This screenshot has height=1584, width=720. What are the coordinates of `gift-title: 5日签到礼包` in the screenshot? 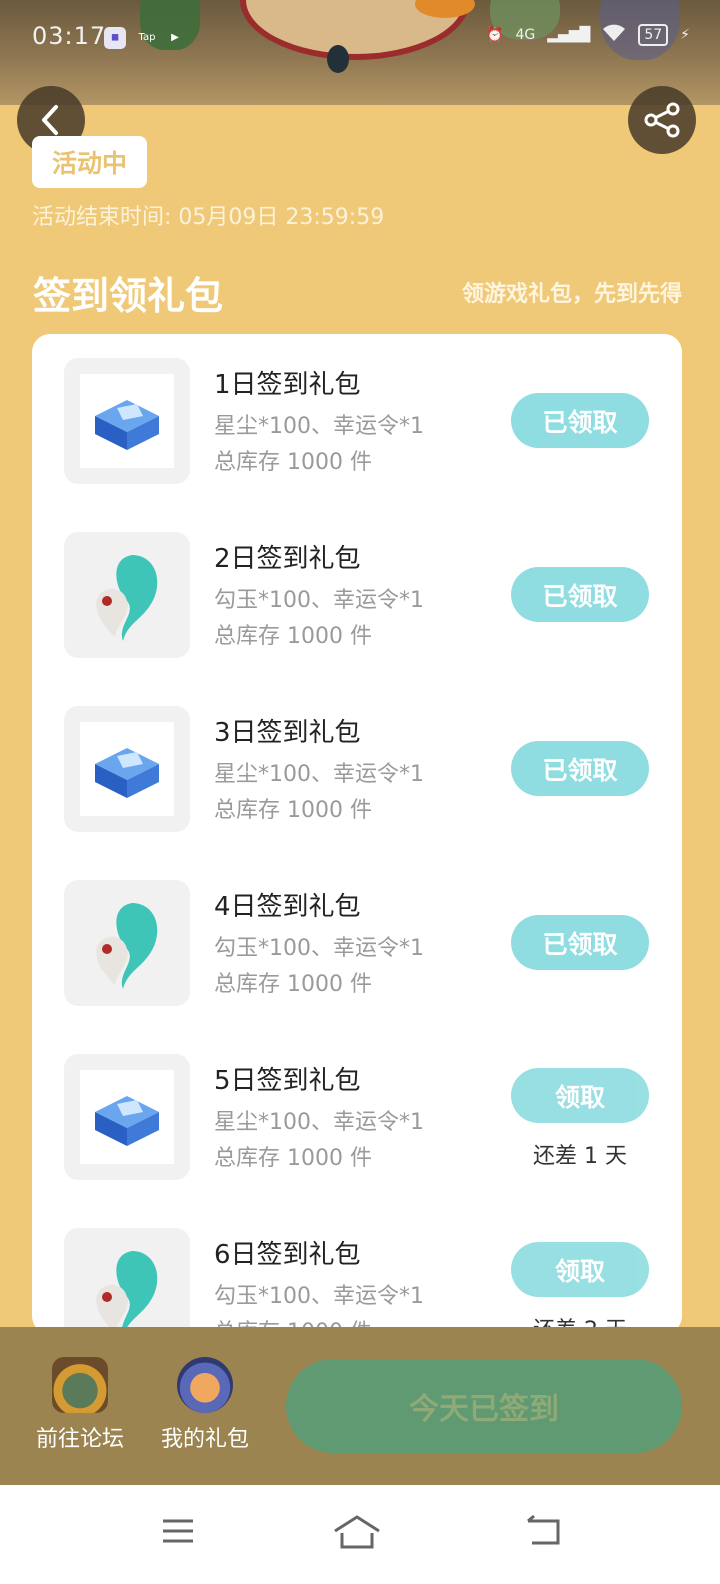 It's located at (287, 1081).